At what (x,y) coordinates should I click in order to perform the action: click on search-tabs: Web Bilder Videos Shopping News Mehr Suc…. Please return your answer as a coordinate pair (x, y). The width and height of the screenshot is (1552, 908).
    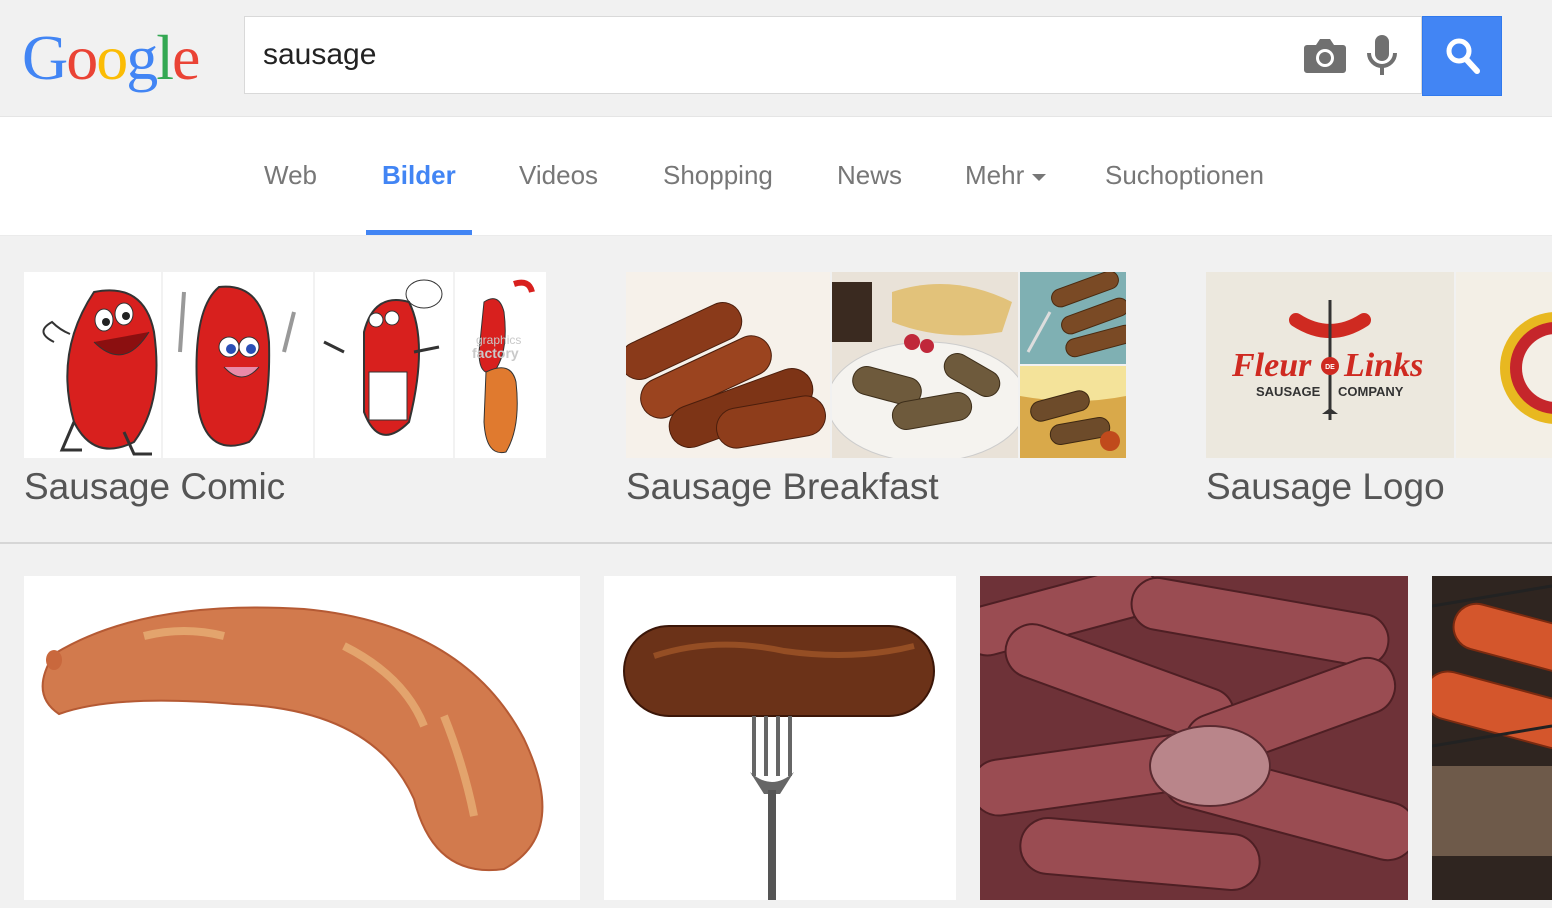
    Looking at the image, I should click on (776, 176).